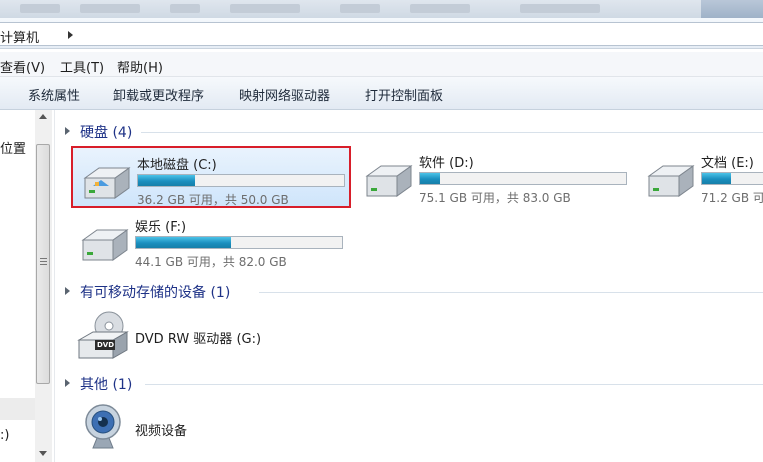  What do you see at coordinates (158, 94) in the screenshot?
I see `uninstall-program-button: 卸载或更改程序` at bounding box center [158, 94].